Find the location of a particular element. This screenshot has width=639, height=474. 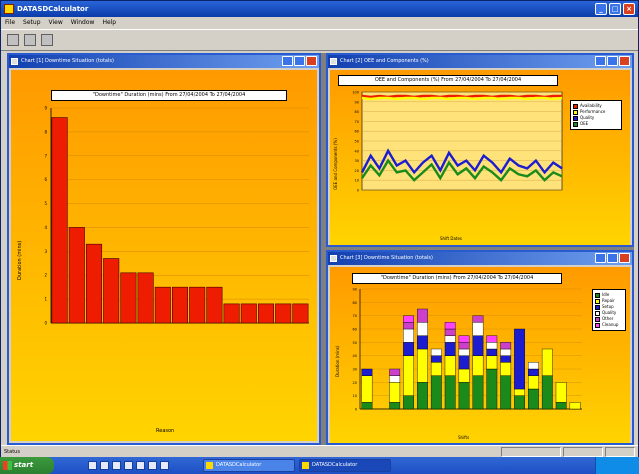

chart3-ylabel: Duration (mins) is located at coordinates (337, 361).